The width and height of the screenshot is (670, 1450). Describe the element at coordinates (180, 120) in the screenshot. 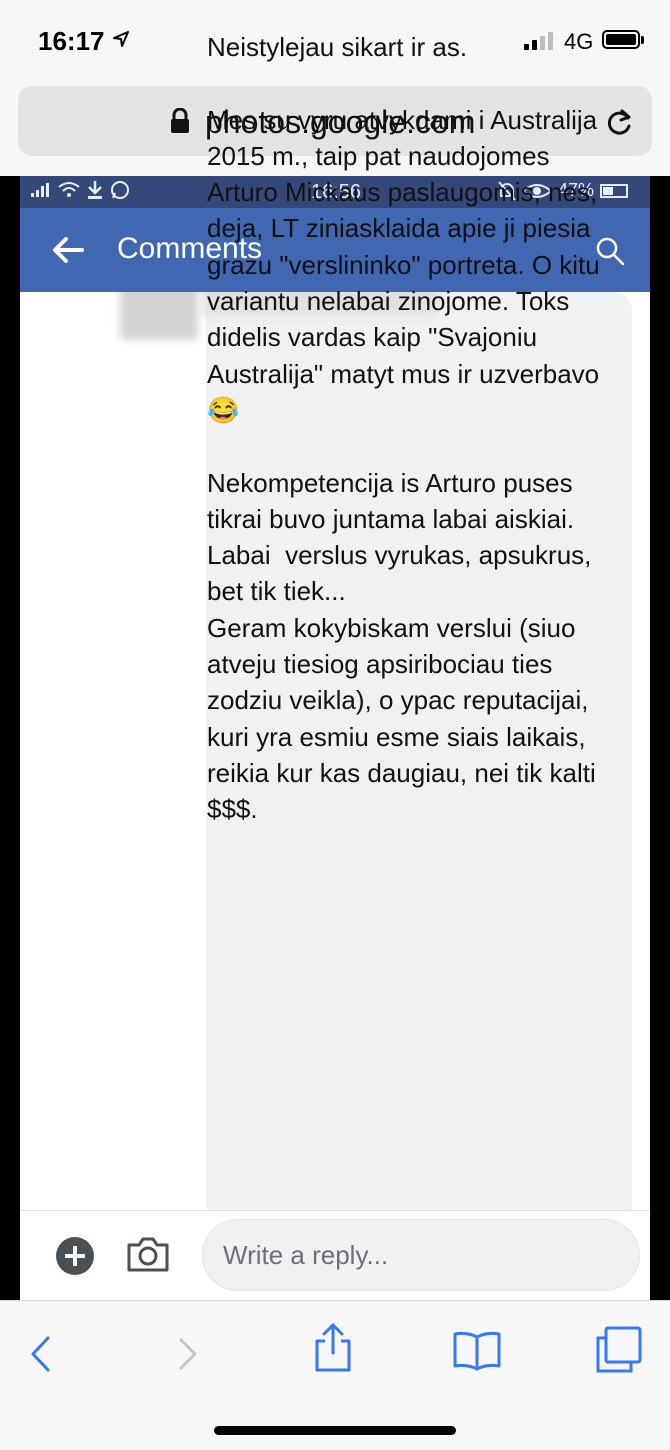

I see `lock-icon` at that location.